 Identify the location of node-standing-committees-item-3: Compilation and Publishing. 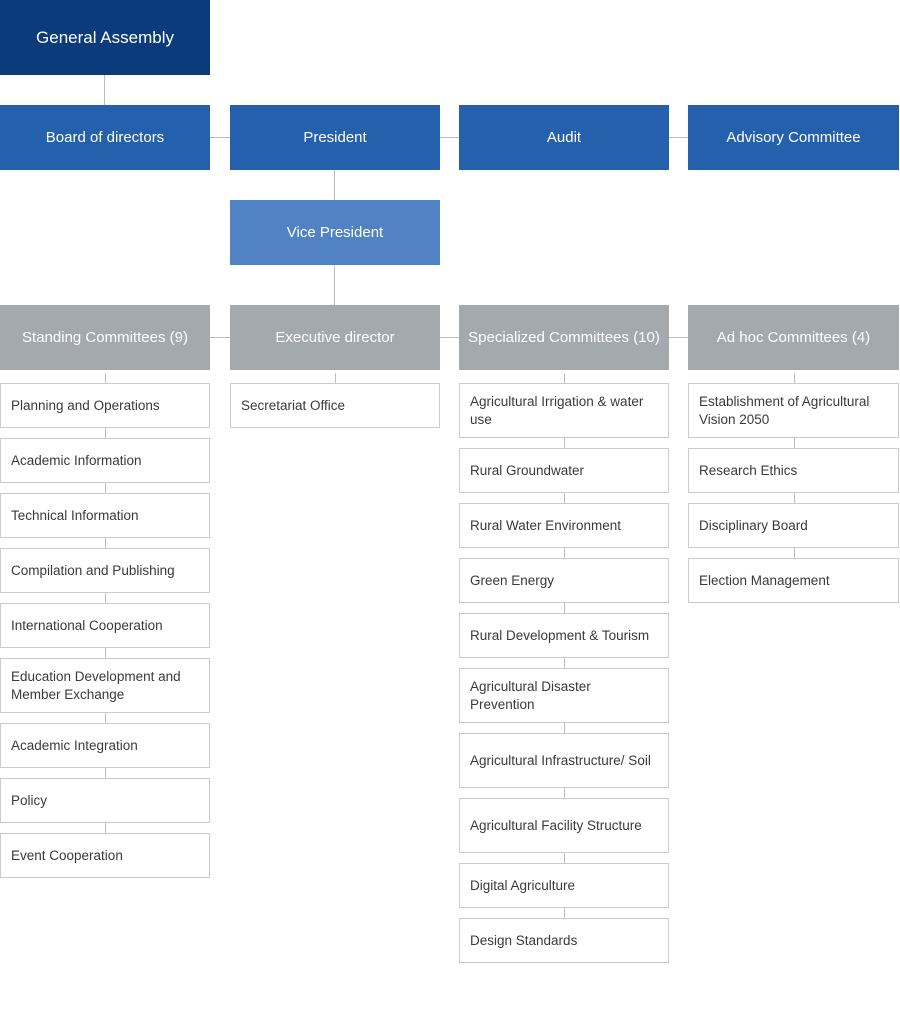
(105, 570).